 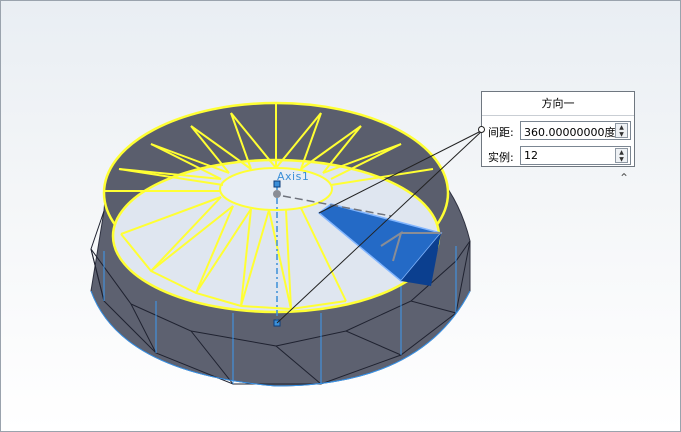 I want to click on leader-anchor-icon, so click(x=481, y=129).